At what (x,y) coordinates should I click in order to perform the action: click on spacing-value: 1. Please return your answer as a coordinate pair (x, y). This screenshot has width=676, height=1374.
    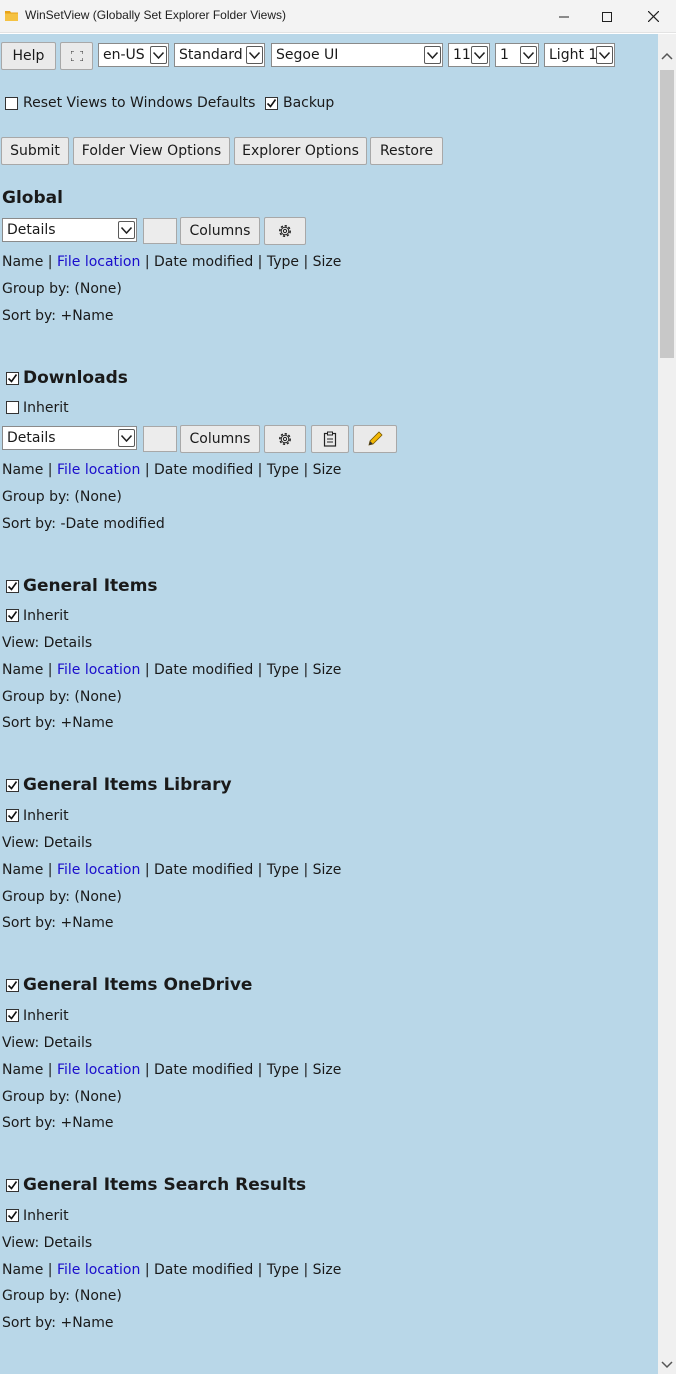
    Looking at the image, I should click on (504, 55).